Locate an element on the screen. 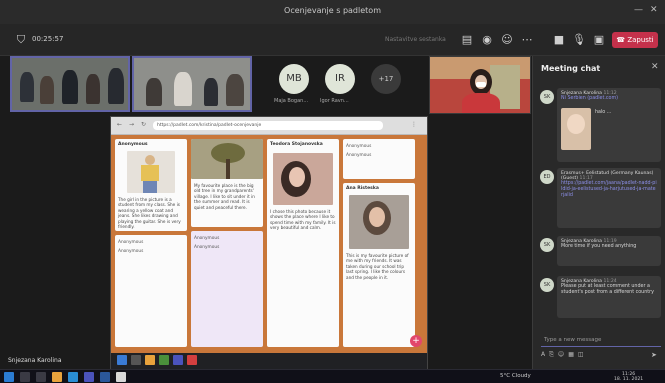 This screenshot has width=665, height=383. file-explorer-icon is located at coordinates (57, 377).